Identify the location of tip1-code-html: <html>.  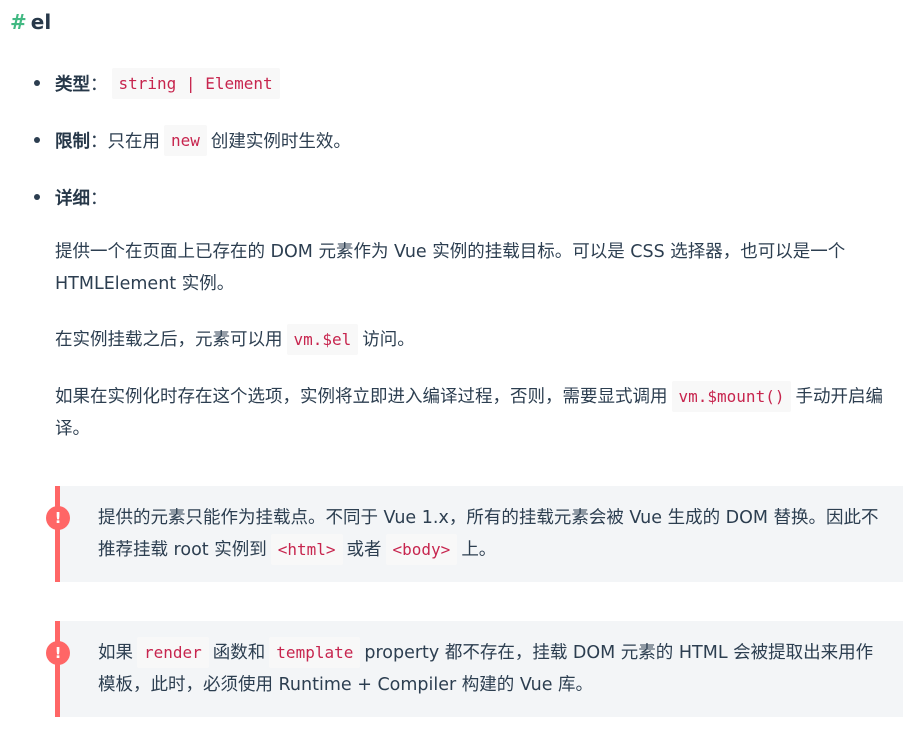
(306, 549).